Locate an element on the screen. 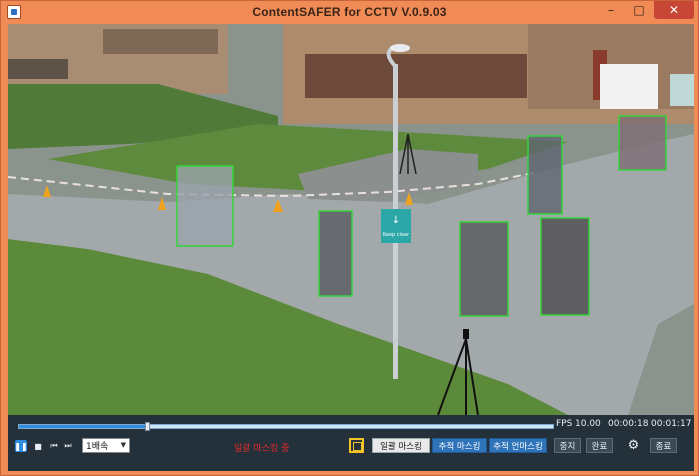 The width and height of the screenshot is (699, 476). road-sign-arrow: ↓ is located at coordinates (396, 220).